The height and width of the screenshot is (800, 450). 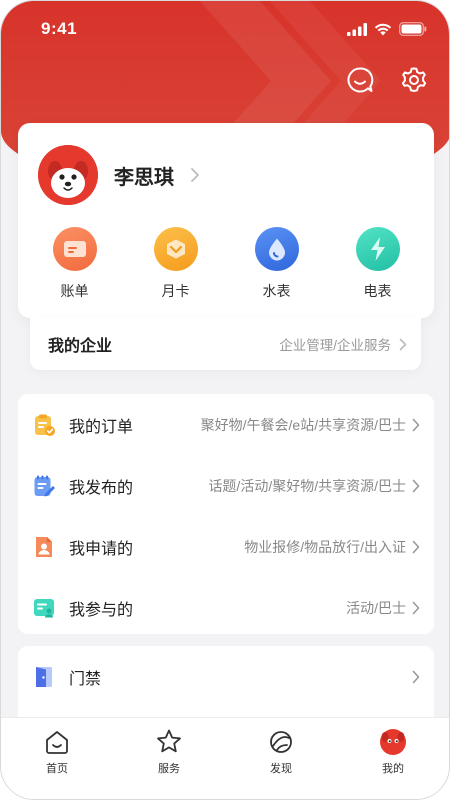 What do you see at coordinates (101, 549) in the screenshot?
I see `menu-item-title: 我申请的` at bounding box center [101, 549].